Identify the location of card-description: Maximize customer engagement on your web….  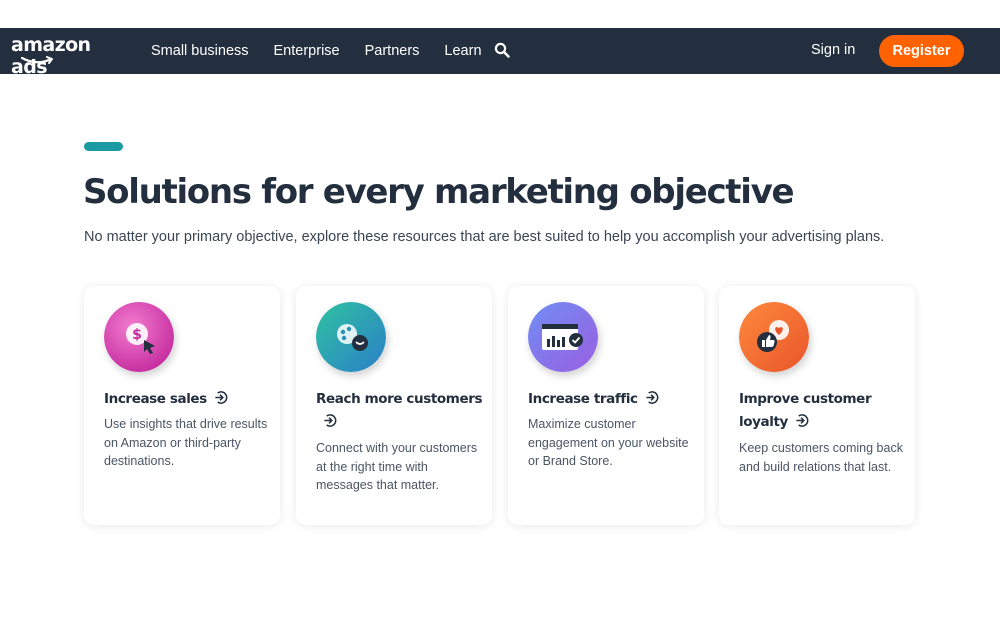
(608, 442).